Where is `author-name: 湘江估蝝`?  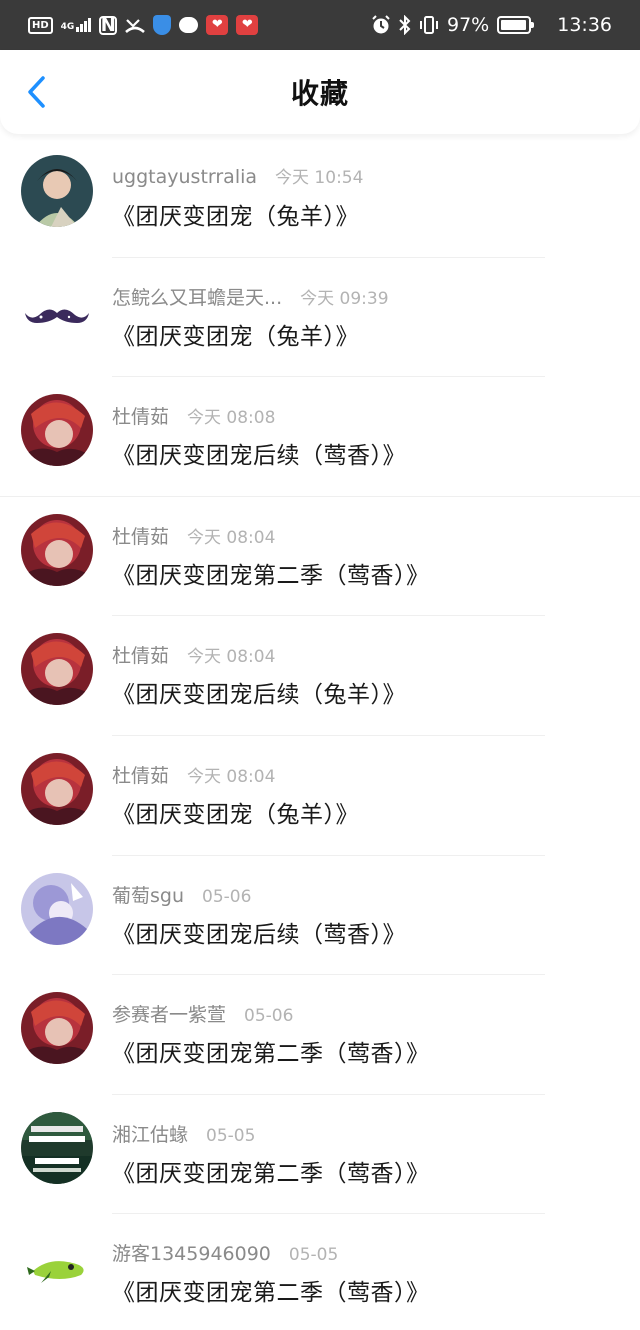
author-name: 湘江估蝝 is located at coordinates (150, 1133).